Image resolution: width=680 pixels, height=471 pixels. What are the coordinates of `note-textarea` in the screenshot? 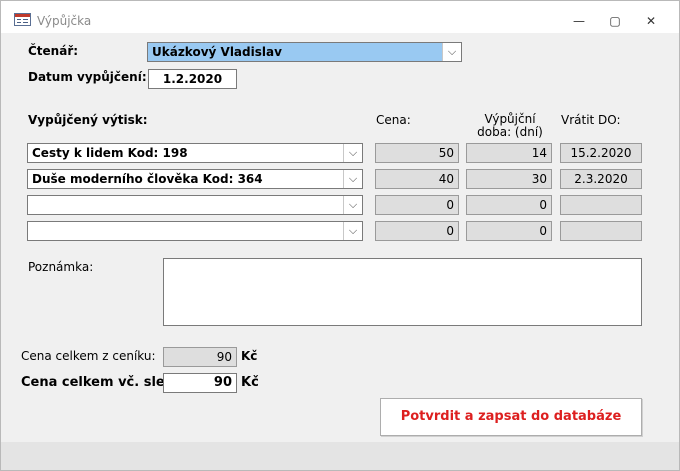 It's located at (402, 292).